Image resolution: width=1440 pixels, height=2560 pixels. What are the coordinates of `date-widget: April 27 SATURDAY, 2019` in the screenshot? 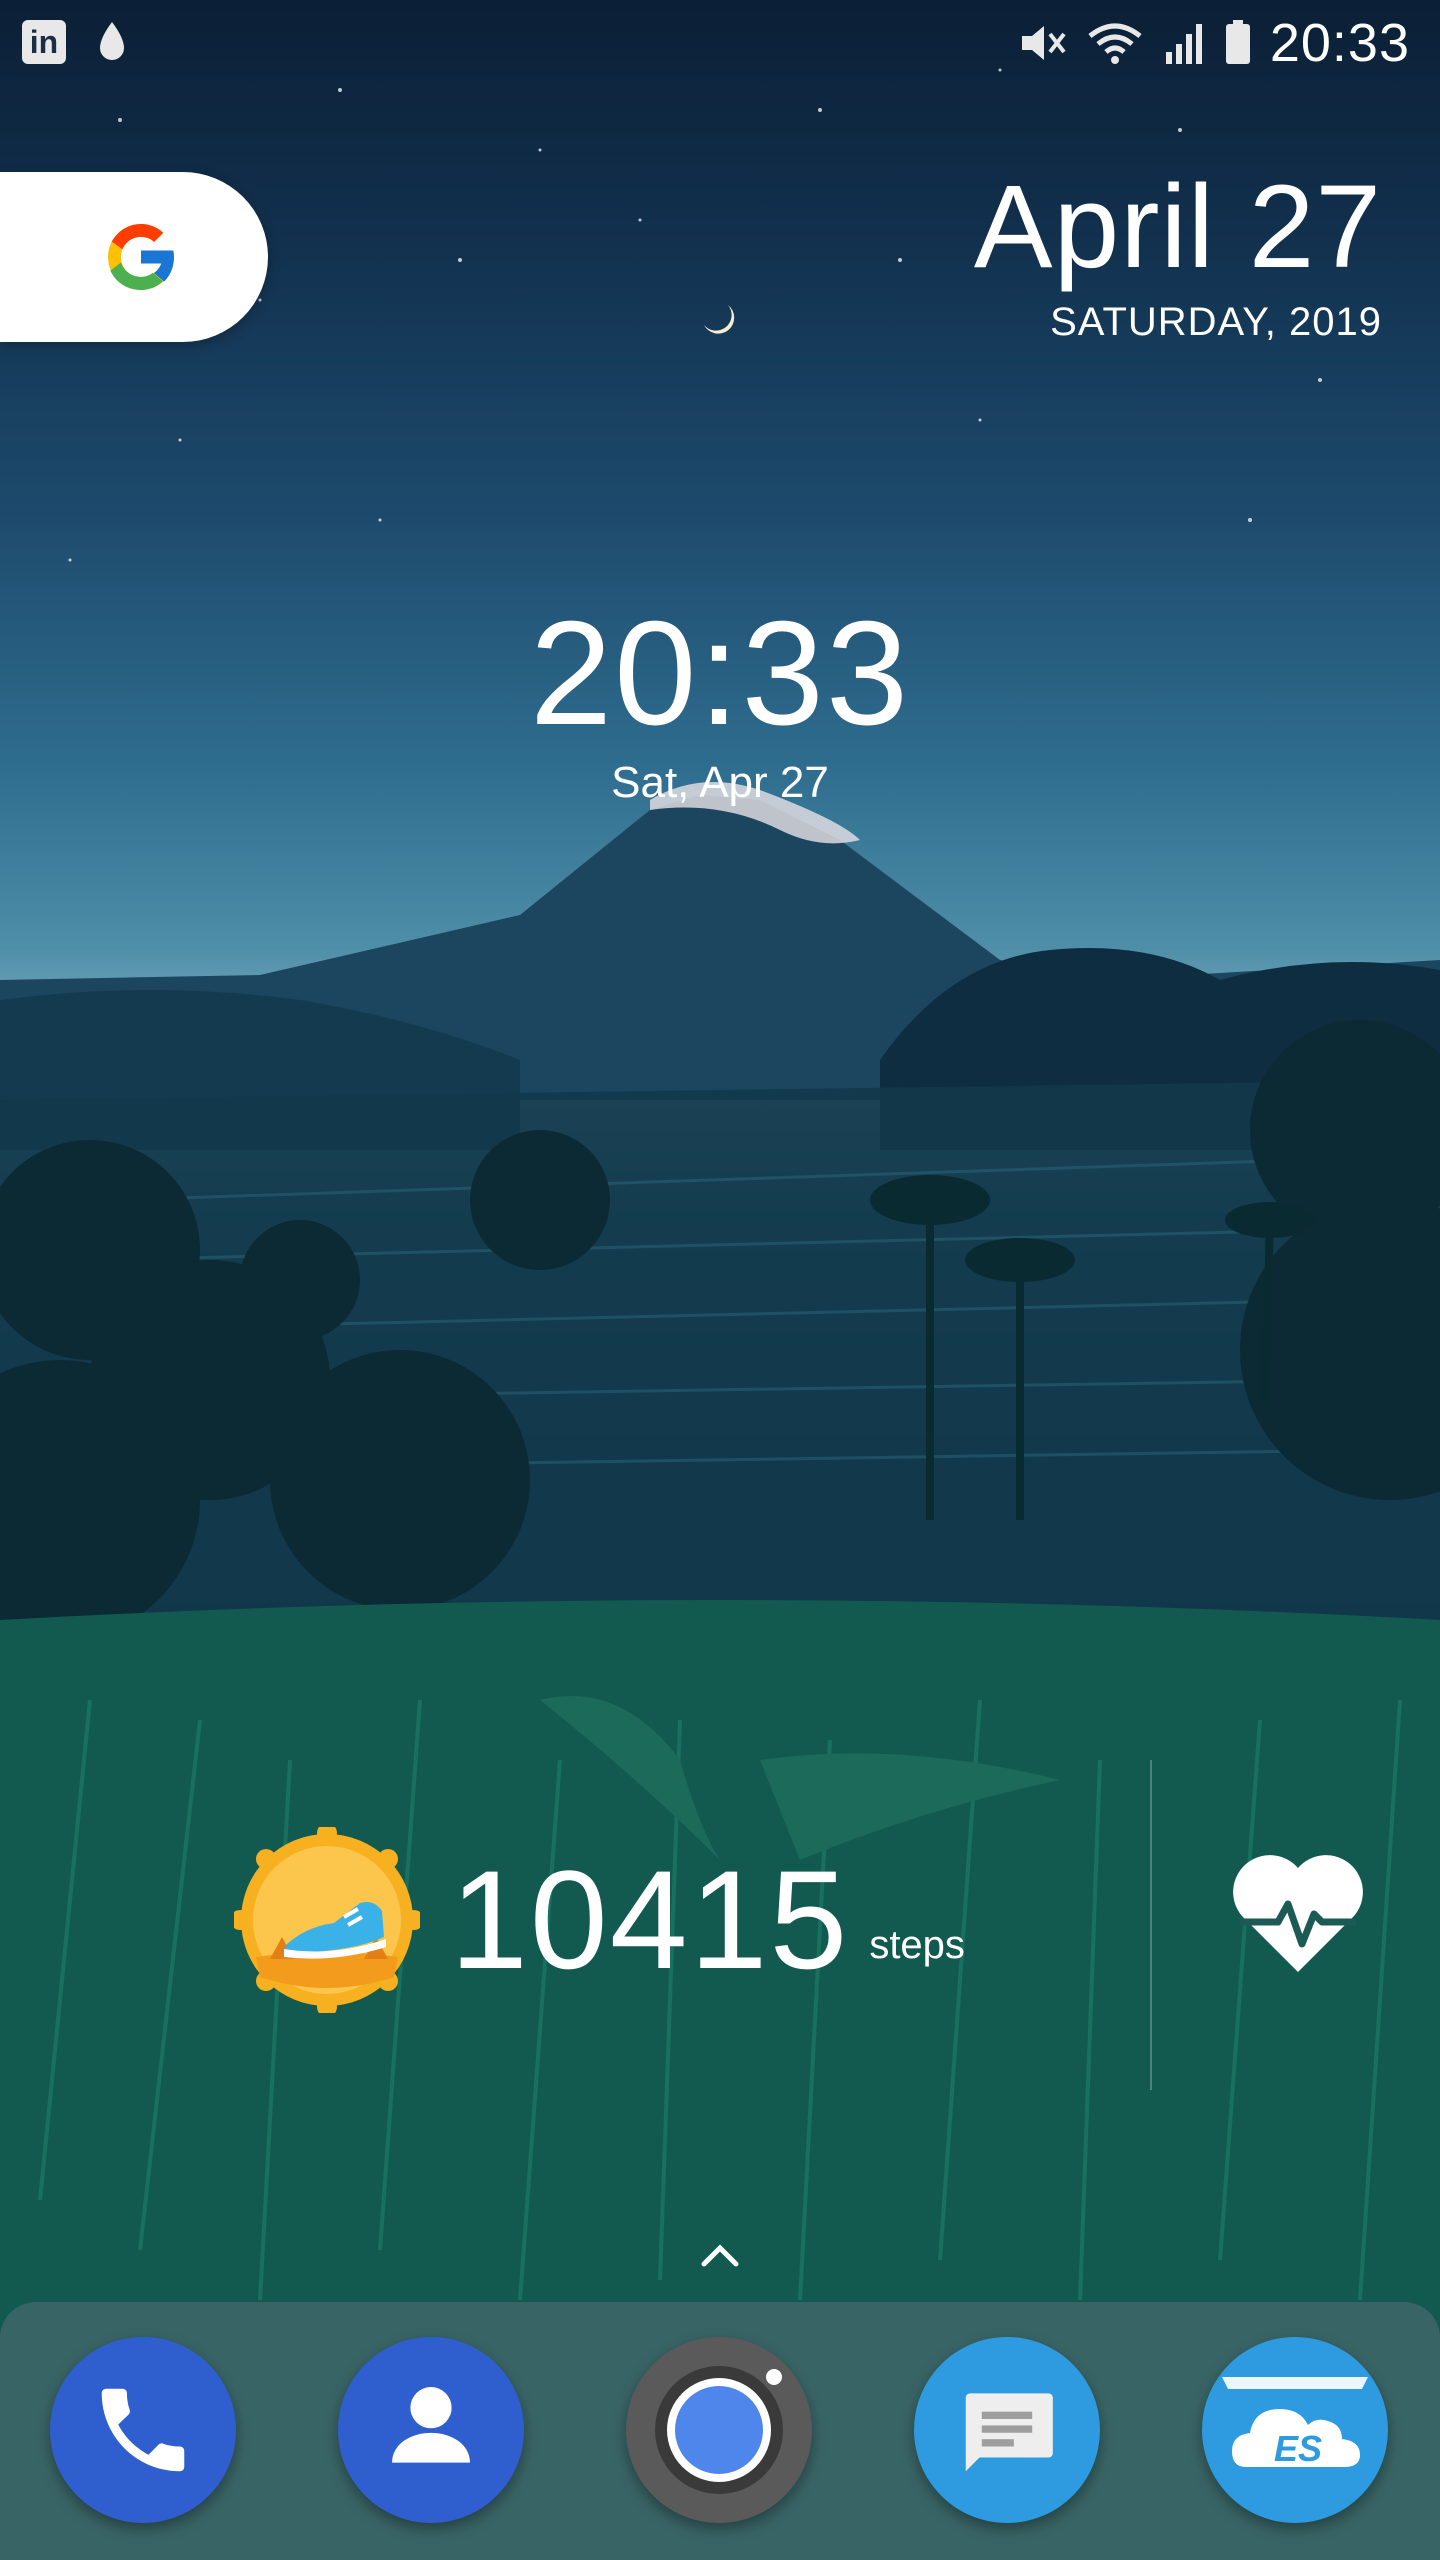 It's located at (1178, 256).